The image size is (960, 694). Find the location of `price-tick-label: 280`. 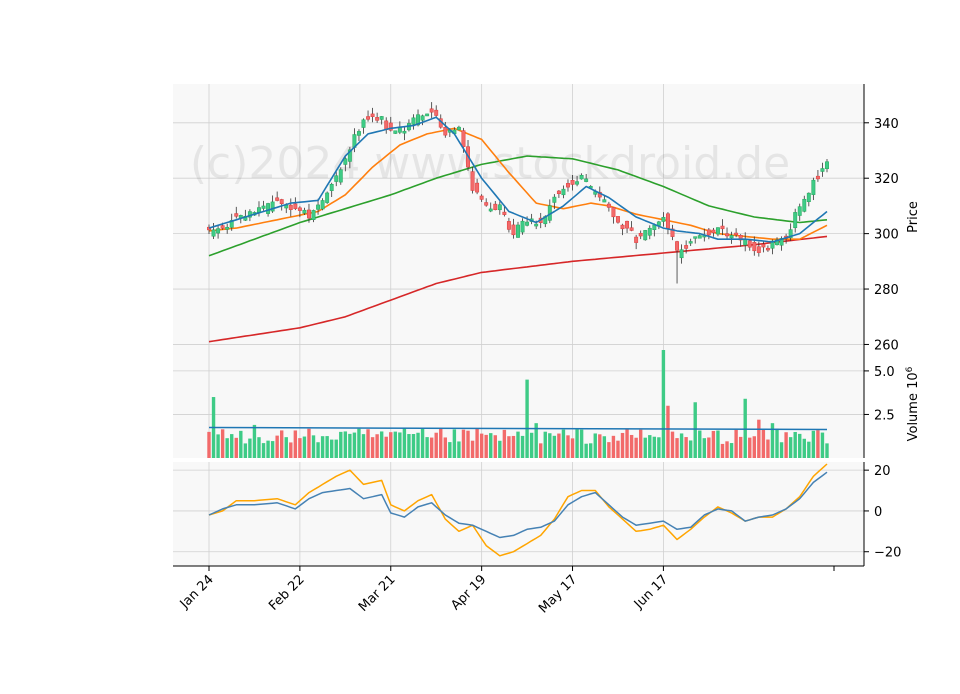

price-tick-label: 280 is located at coordinates (886, 290).